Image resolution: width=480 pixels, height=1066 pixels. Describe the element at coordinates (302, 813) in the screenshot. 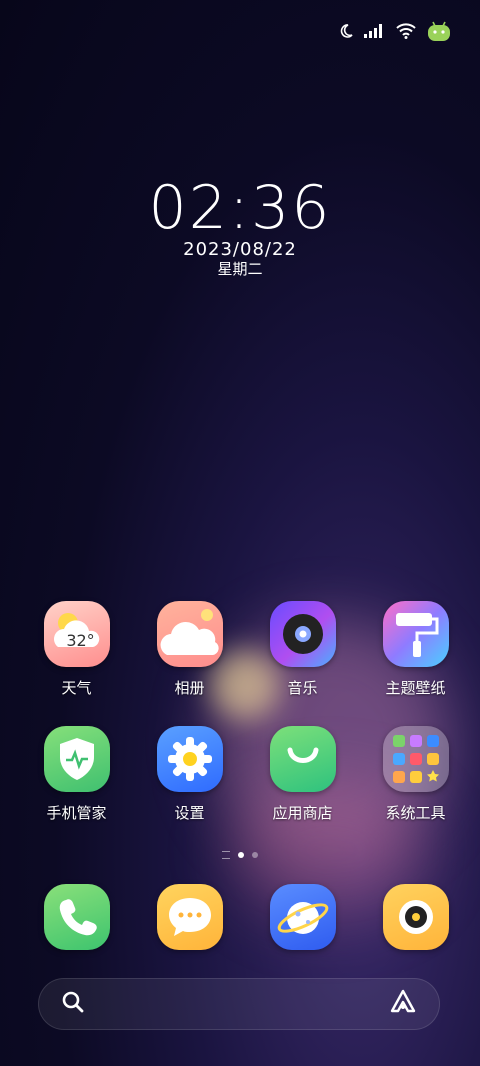

I see `app-label: 应用商店` at that location.